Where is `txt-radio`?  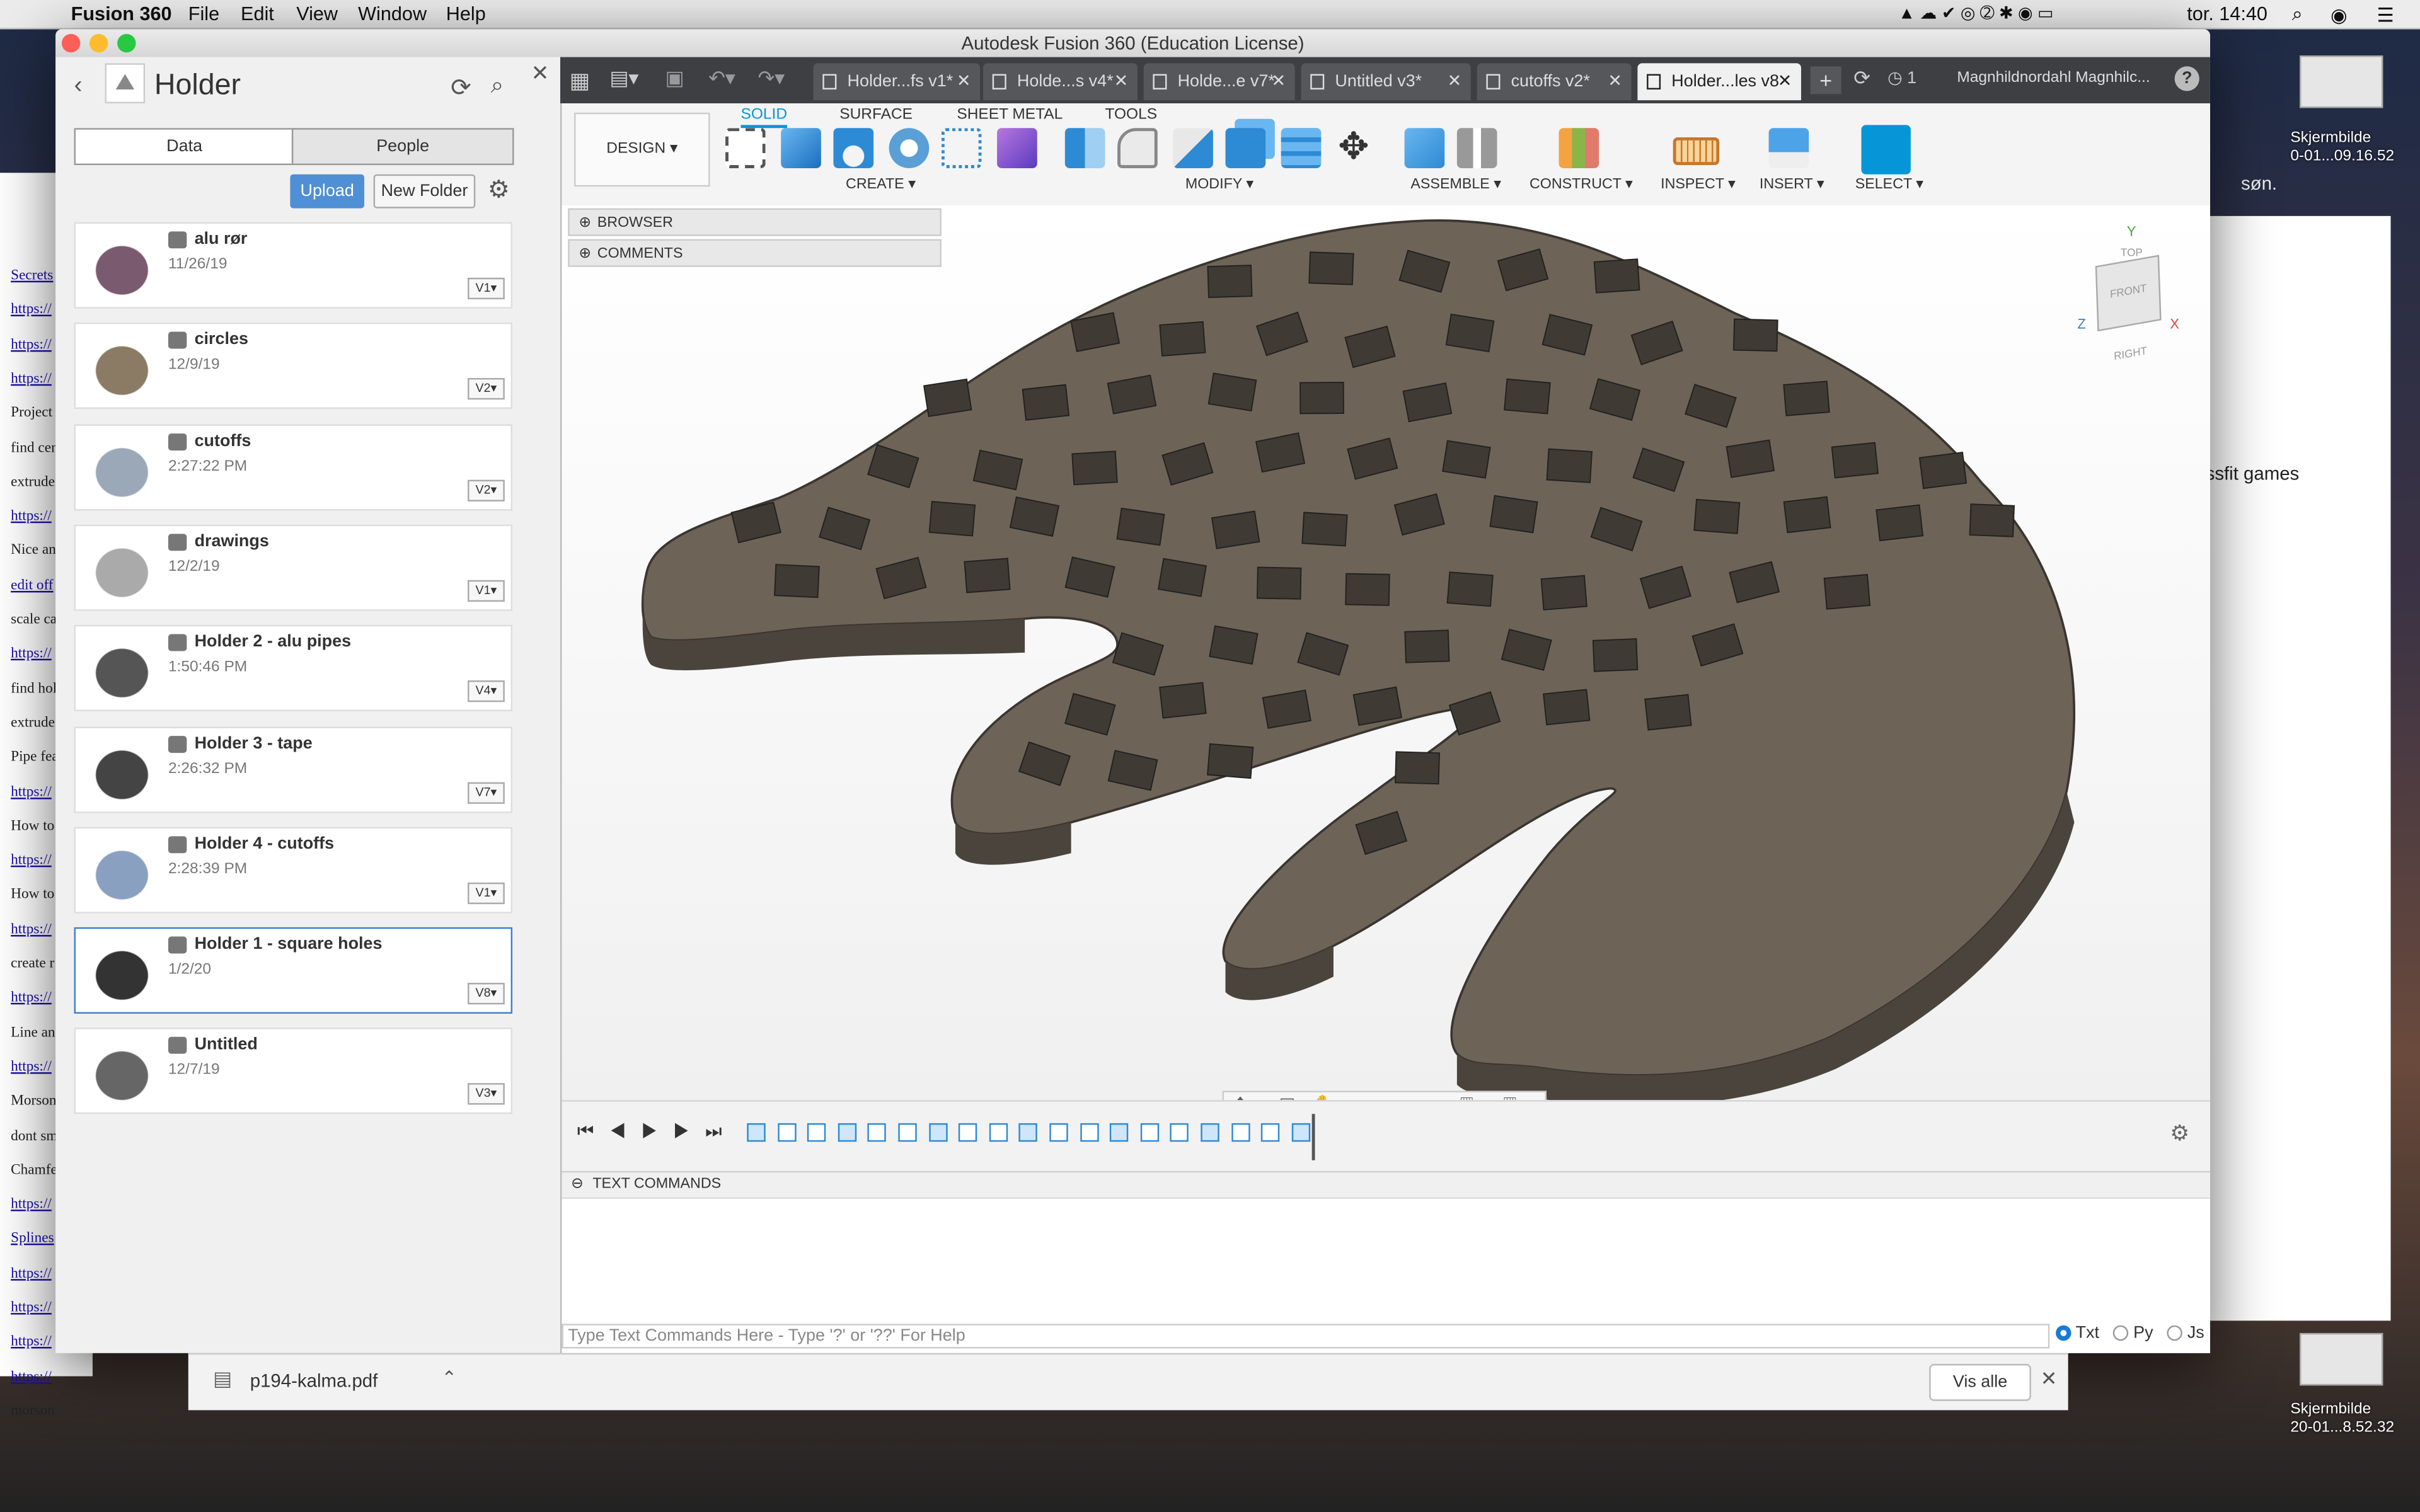 txt-radio is located at coordinates (2063, 1333).